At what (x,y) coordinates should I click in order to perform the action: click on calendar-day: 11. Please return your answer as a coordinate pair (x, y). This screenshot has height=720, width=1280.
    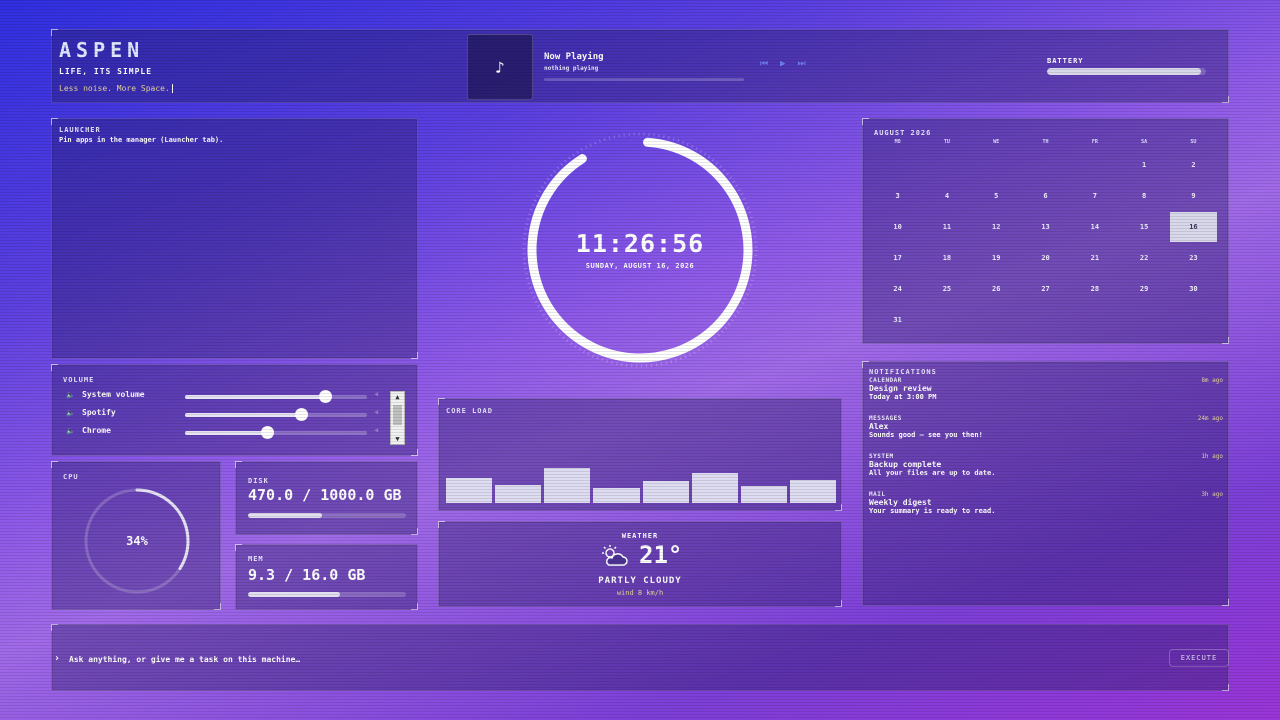
    Looking at the image, I should click on (946, 226).